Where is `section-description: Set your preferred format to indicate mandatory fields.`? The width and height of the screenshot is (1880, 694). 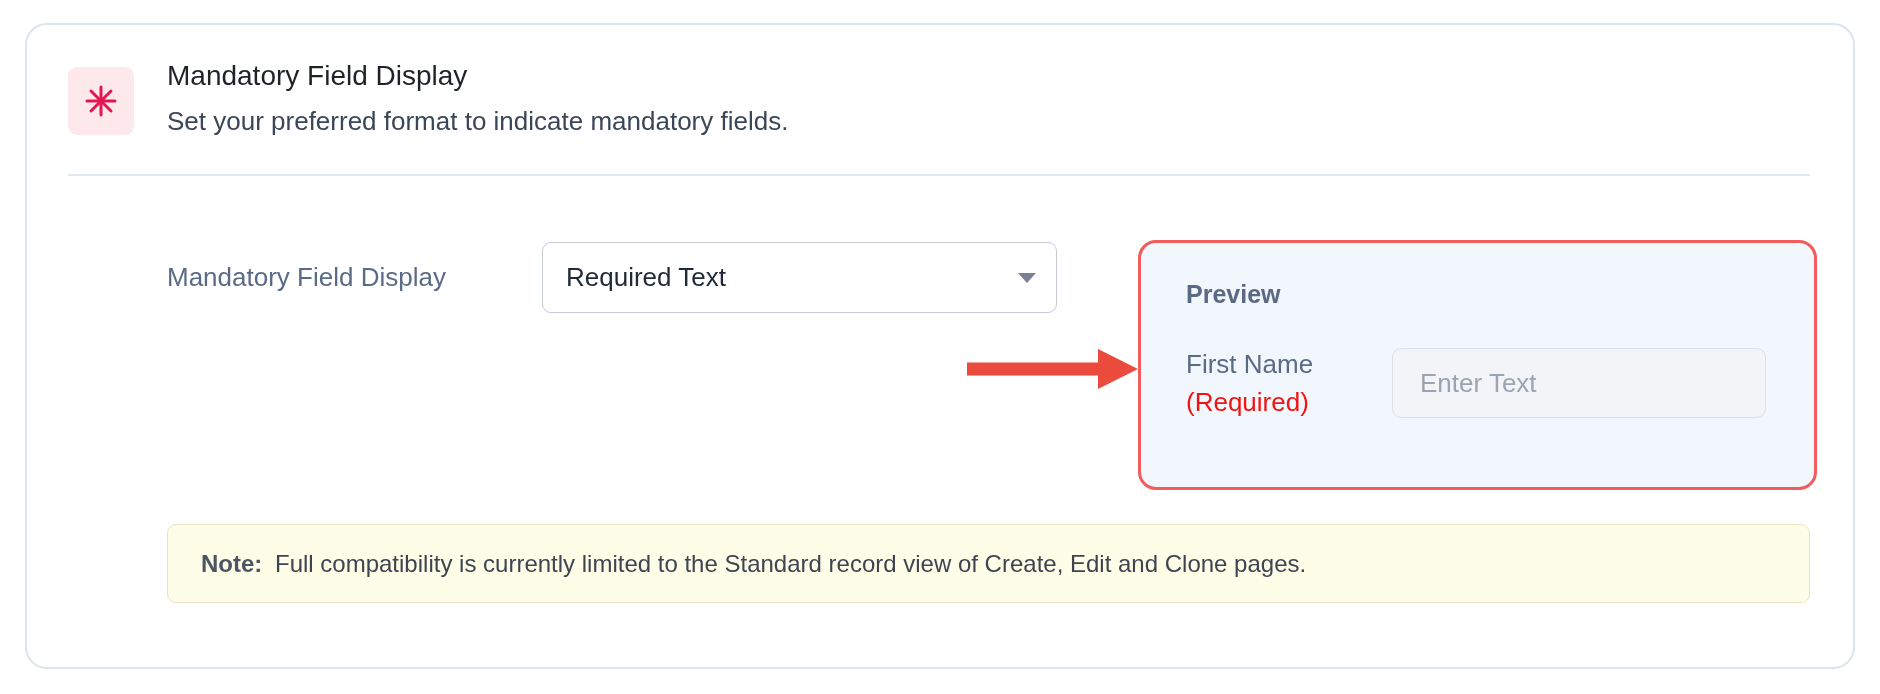
section-description: Set your preferred format to indicate mandatory fields. is located at coordinates (478, 121).